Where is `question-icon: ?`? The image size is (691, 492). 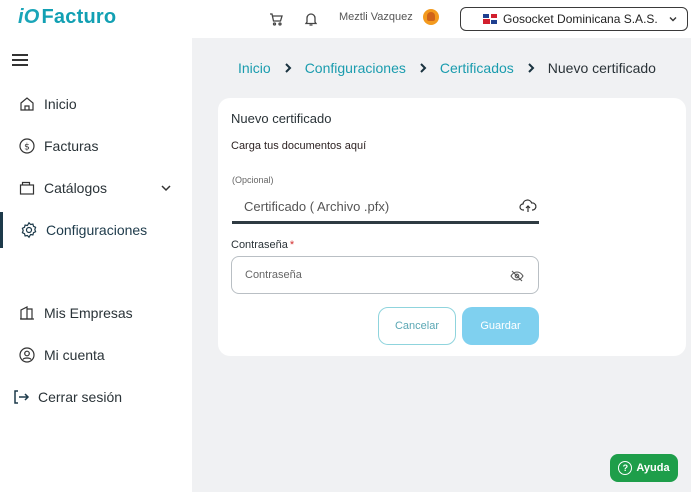 question-icon: ? is located at coordinates (625, 468).